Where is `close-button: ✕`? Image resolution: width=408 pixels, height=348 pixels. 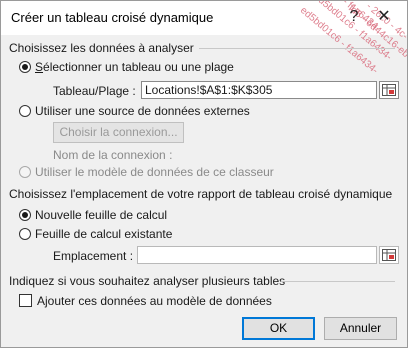 close-button: ✕ is located at coordinates (384, 17).